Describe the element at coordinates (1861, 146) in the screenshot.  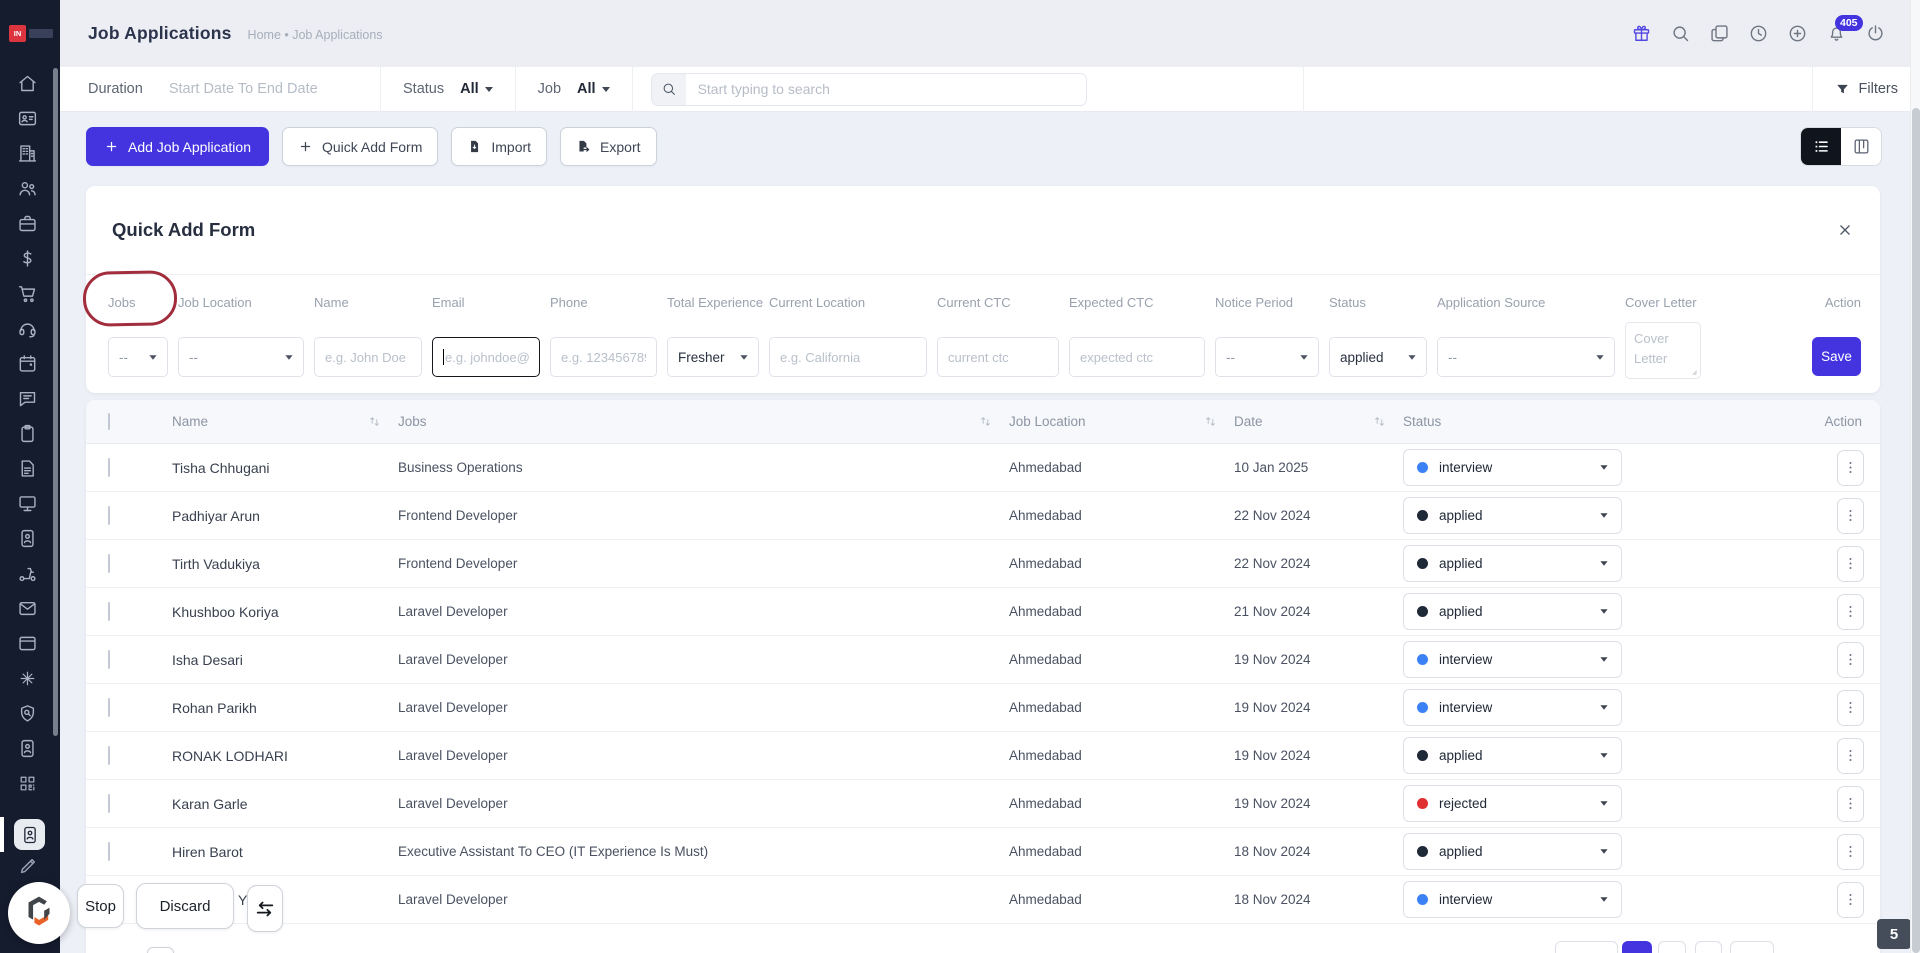
I see `kanban-view-button` at that location.